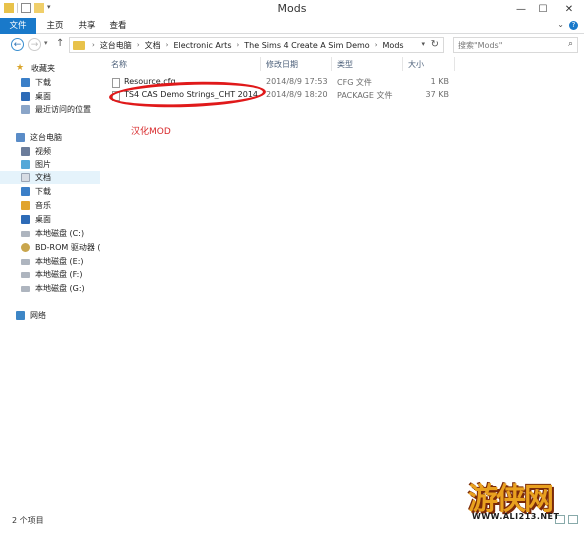  I want to click on sidebar-item-documents: 文档, so click(50, 177).